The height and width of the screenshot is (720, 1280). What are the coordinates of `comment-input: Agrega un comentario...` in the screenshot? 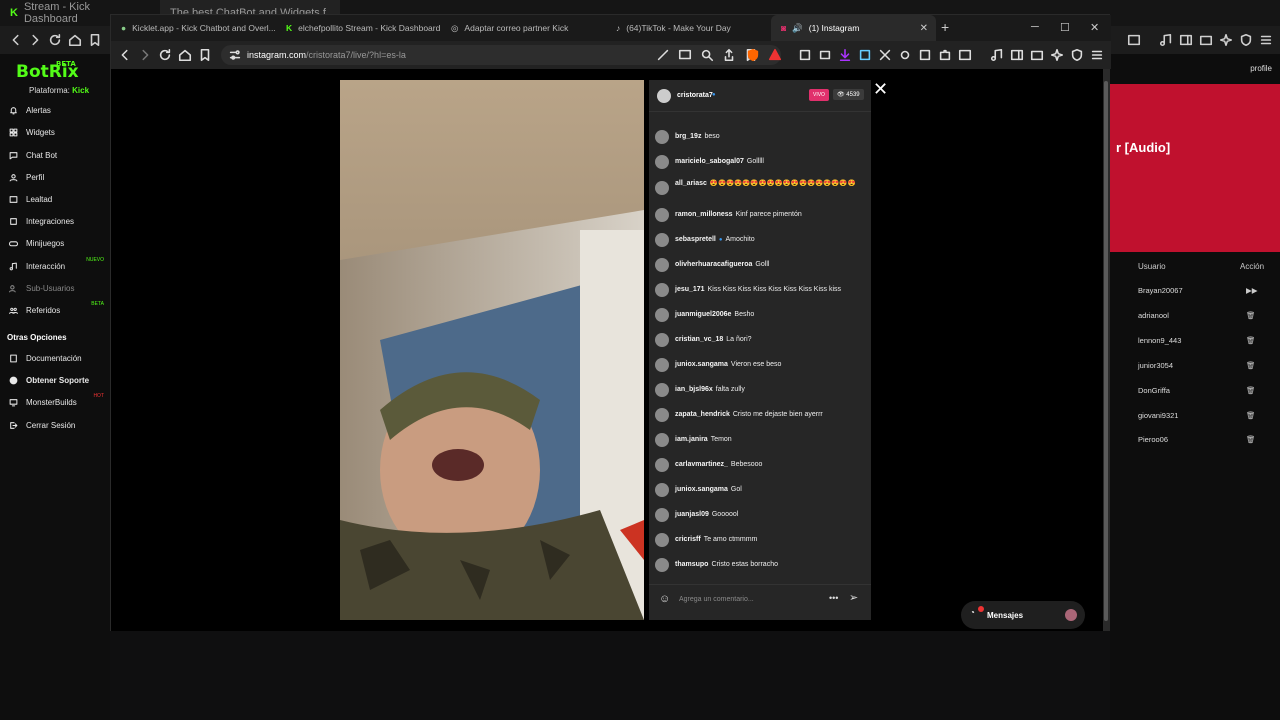 It's located at (716, 599).